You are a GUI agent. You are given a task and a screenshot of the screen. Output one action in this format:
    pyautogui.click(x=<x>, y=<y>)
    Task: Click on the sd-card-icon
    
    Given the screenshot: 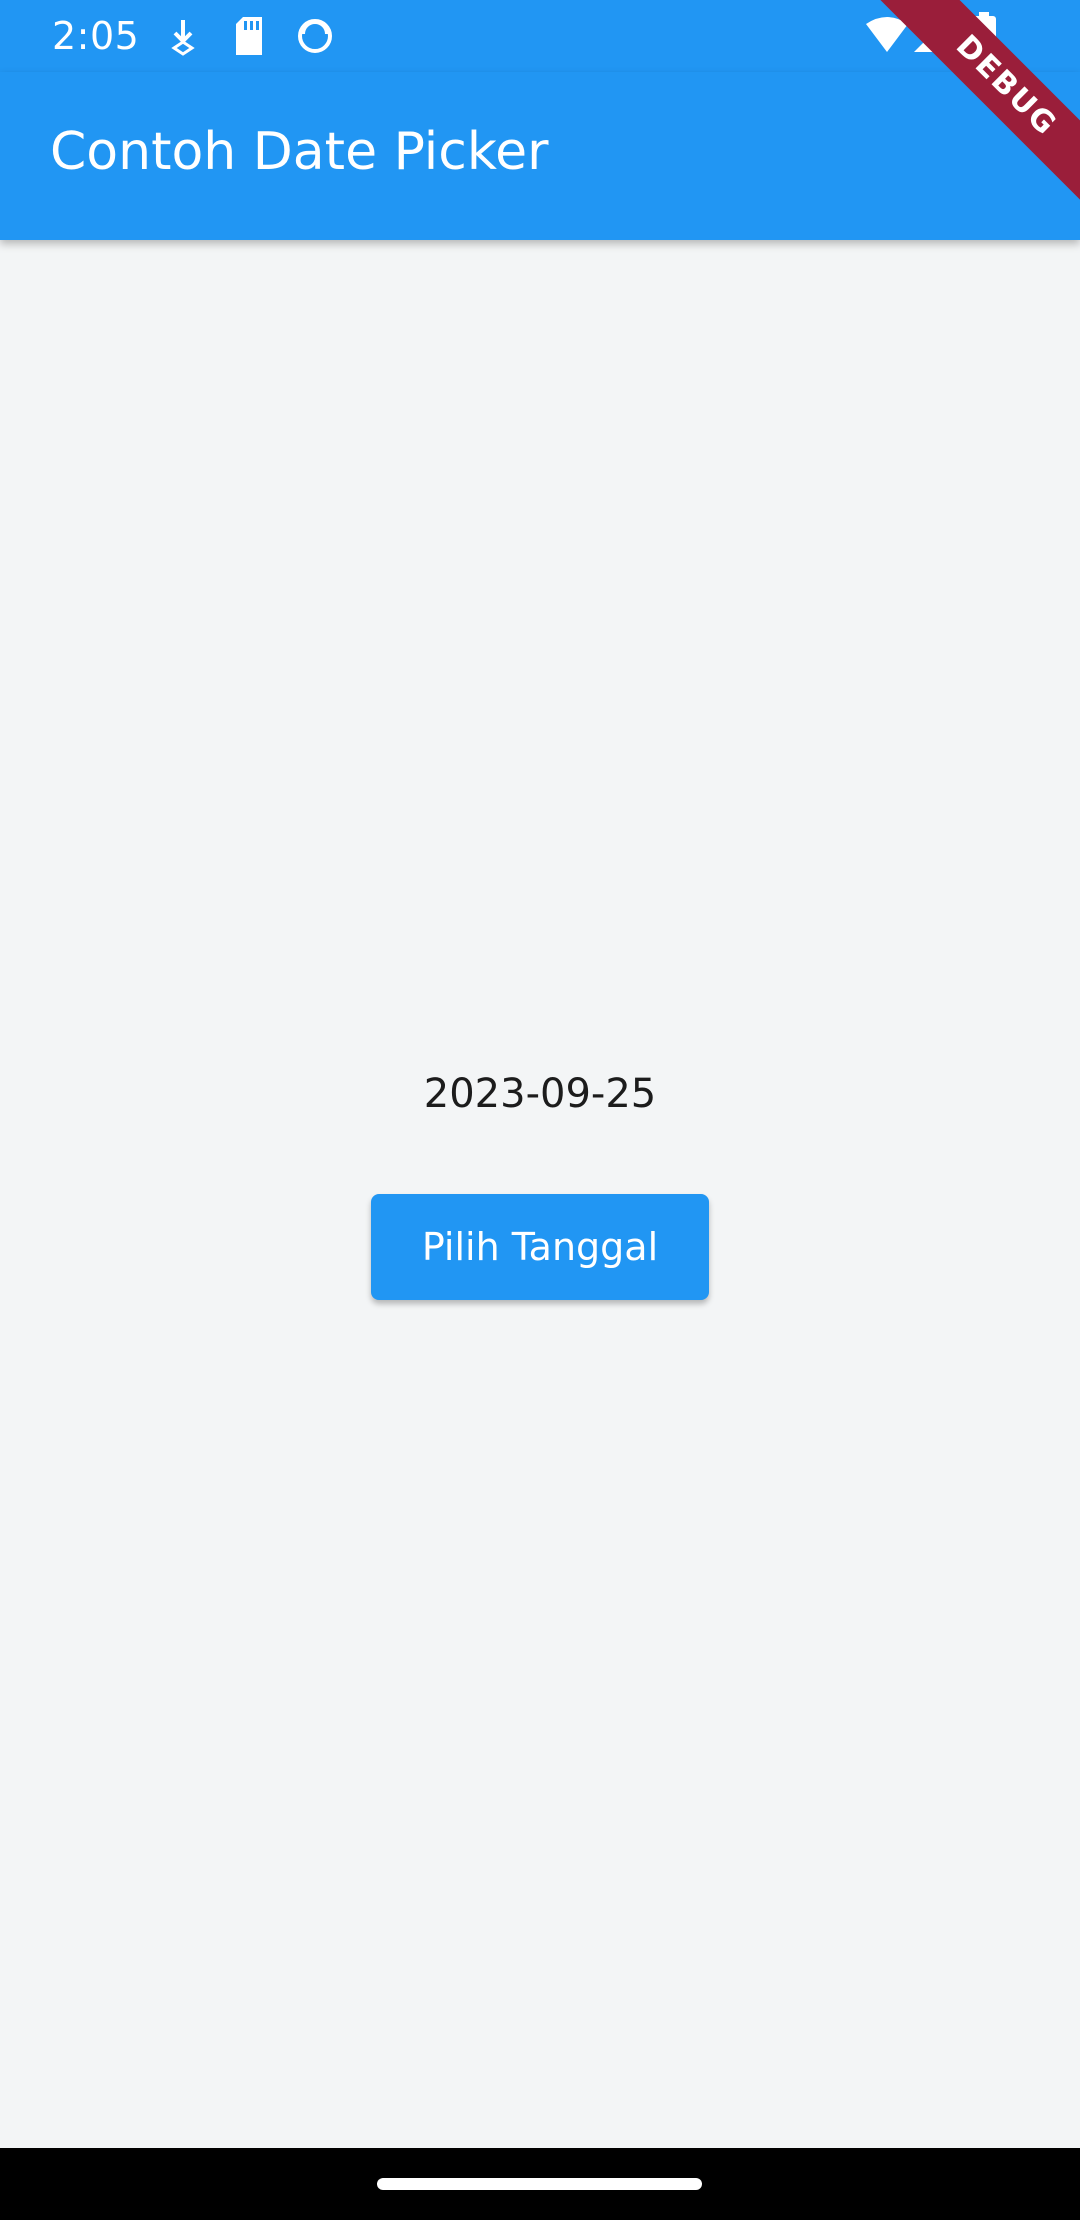 What is the action you would take?
    pyautogui.click(x=249, y=38)
    